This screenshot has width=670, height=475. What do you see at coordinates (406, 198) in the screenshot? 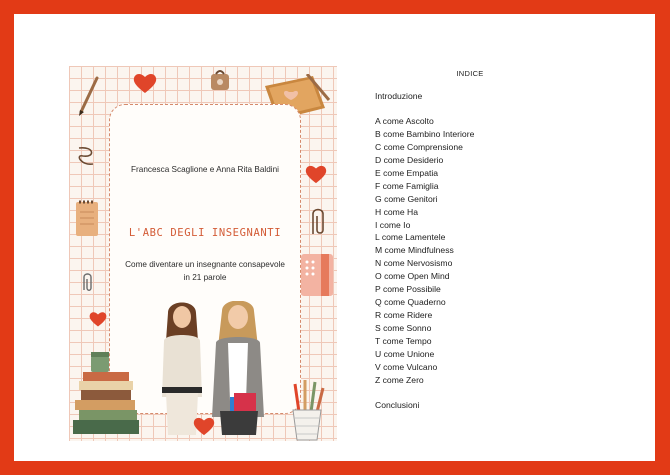
I see `index-item: G come Genitori` at bounding box center [406, 198].